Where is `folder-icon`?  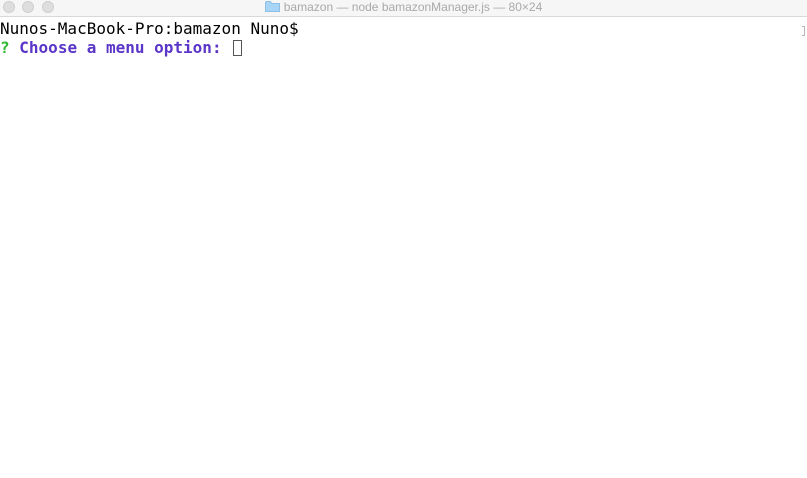 folder-icon is located at coordinates (272, 6).